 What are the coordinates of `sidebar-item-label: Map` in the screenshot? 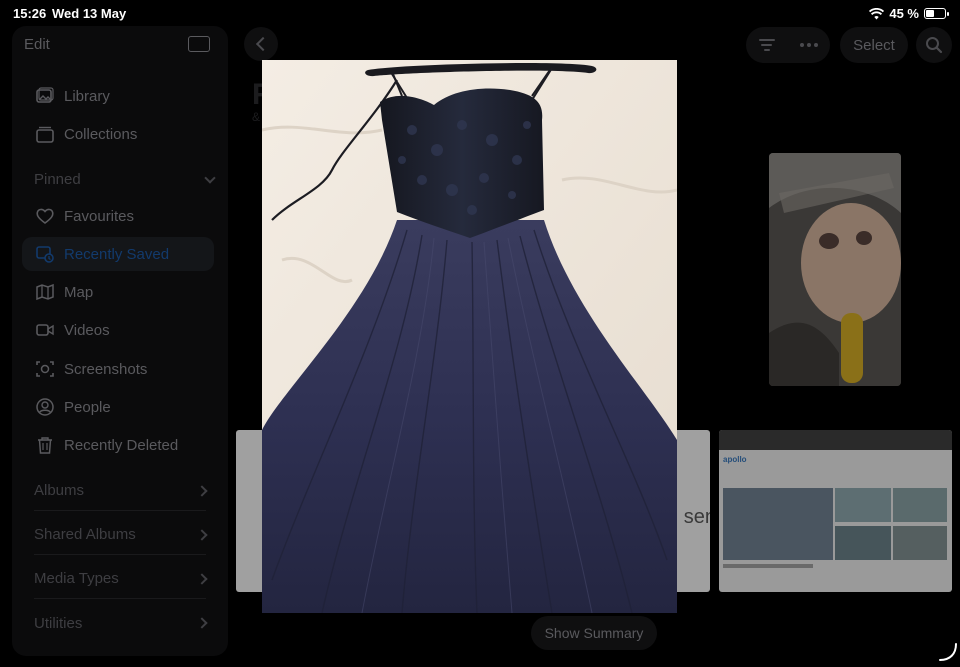 It's located at (79, 292).